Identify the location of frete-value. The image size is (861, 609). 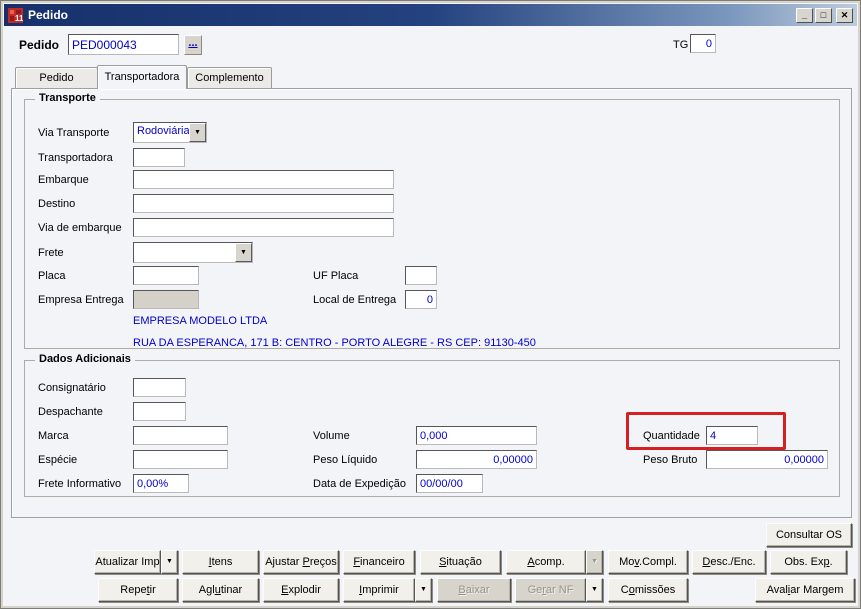
(184, 252).